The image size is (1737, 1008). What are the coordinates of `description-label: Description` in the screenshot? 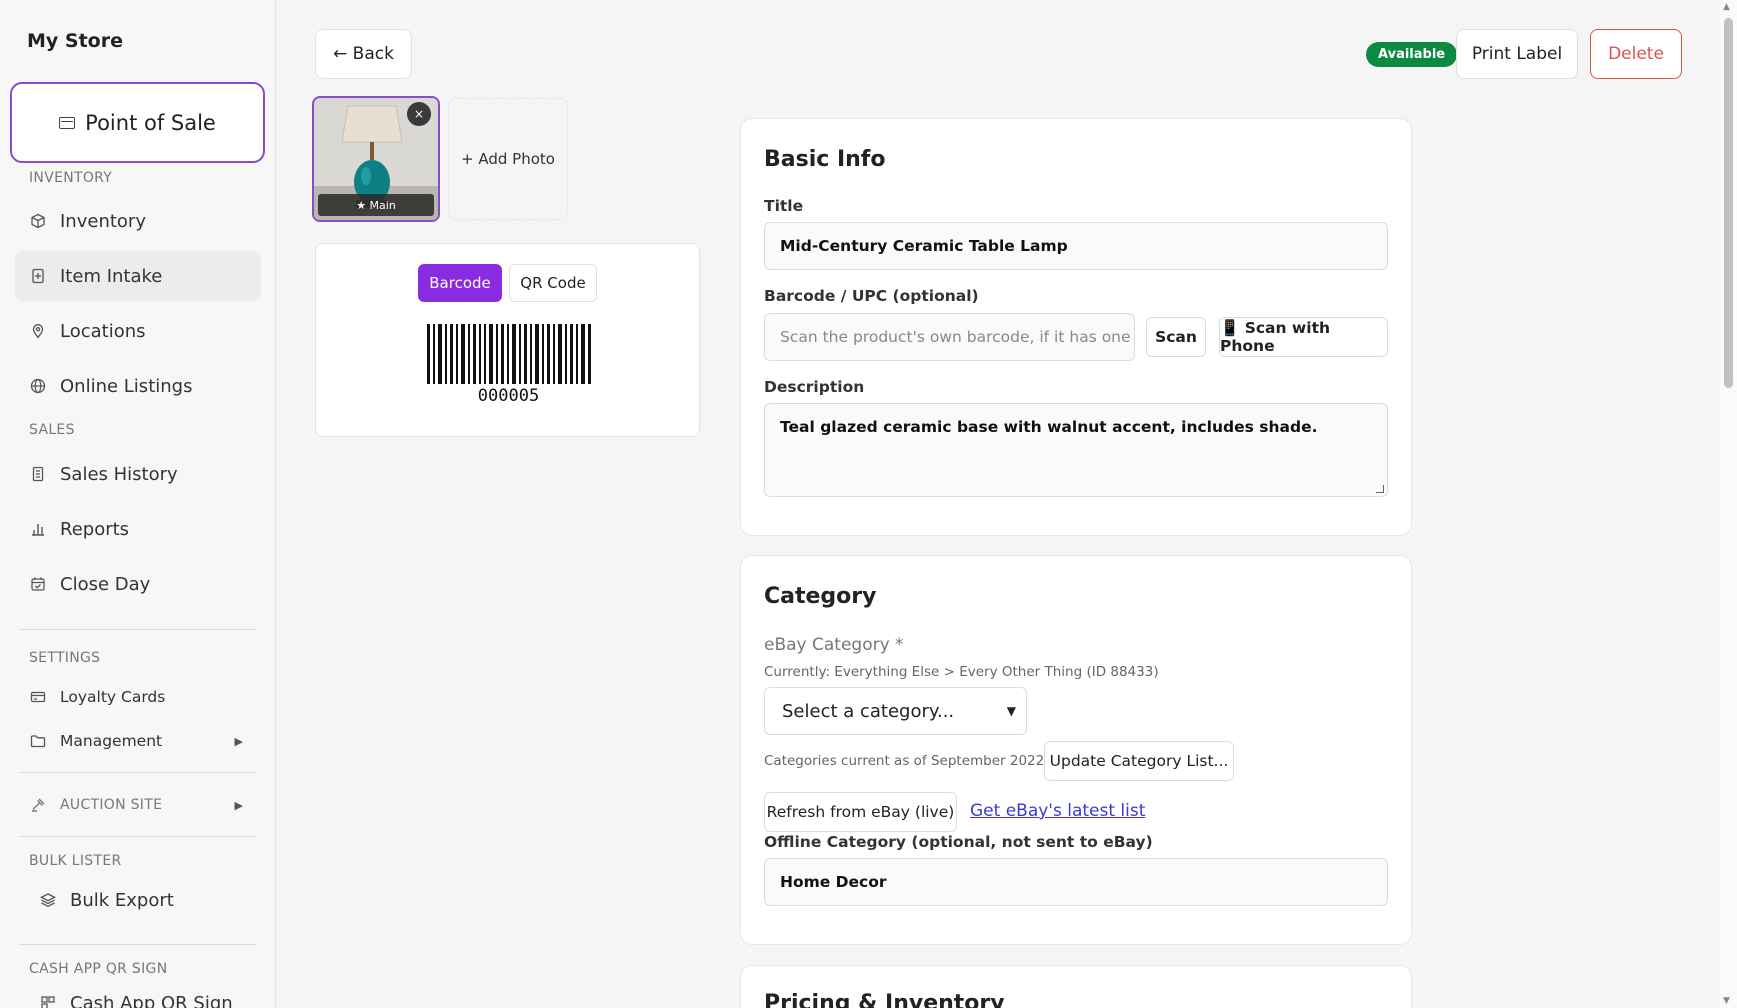 It's located at (814, 387).